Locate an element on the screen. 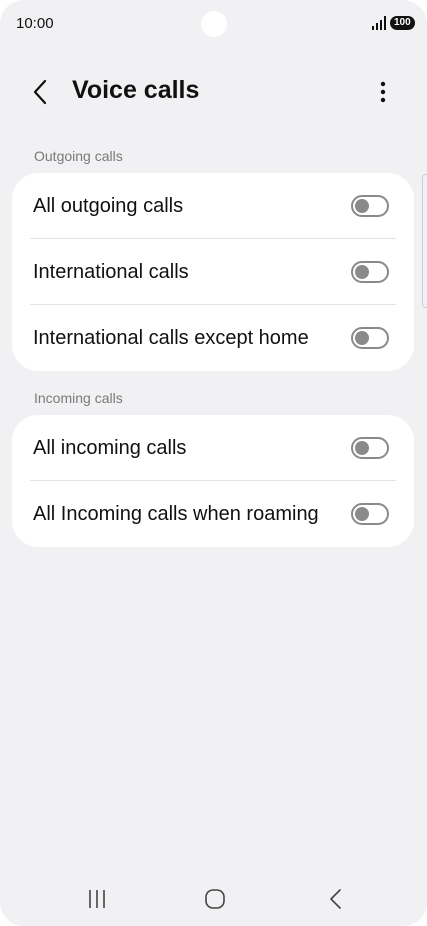  home-icon is located at coordinates (215, 899).